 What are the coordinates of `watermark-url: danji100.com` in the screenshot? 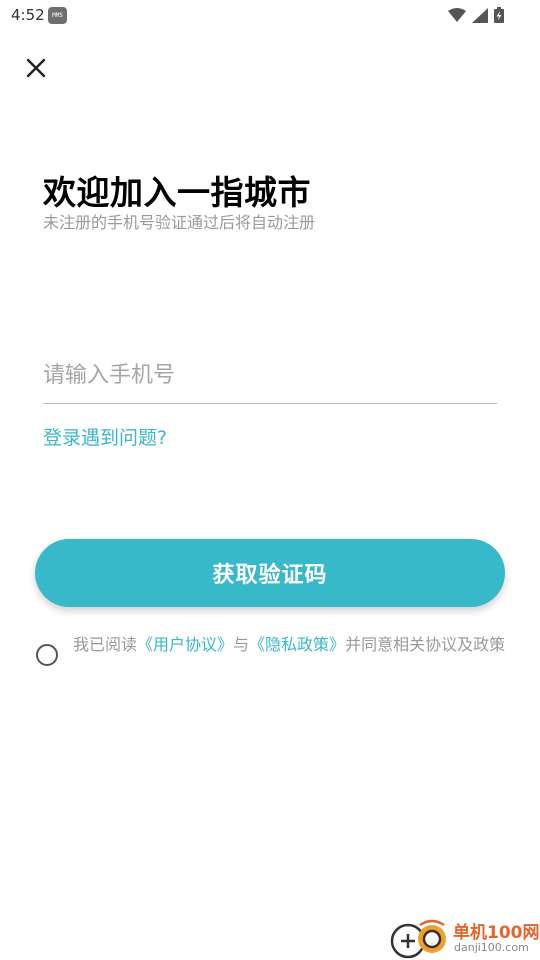 It's located at (491, 947).